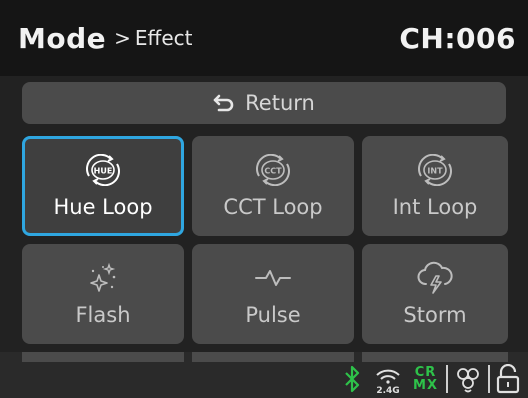 The height and width of the screenshot is (398, 528). I want to click on channel-indicator: CH:006, so click(457, 38).